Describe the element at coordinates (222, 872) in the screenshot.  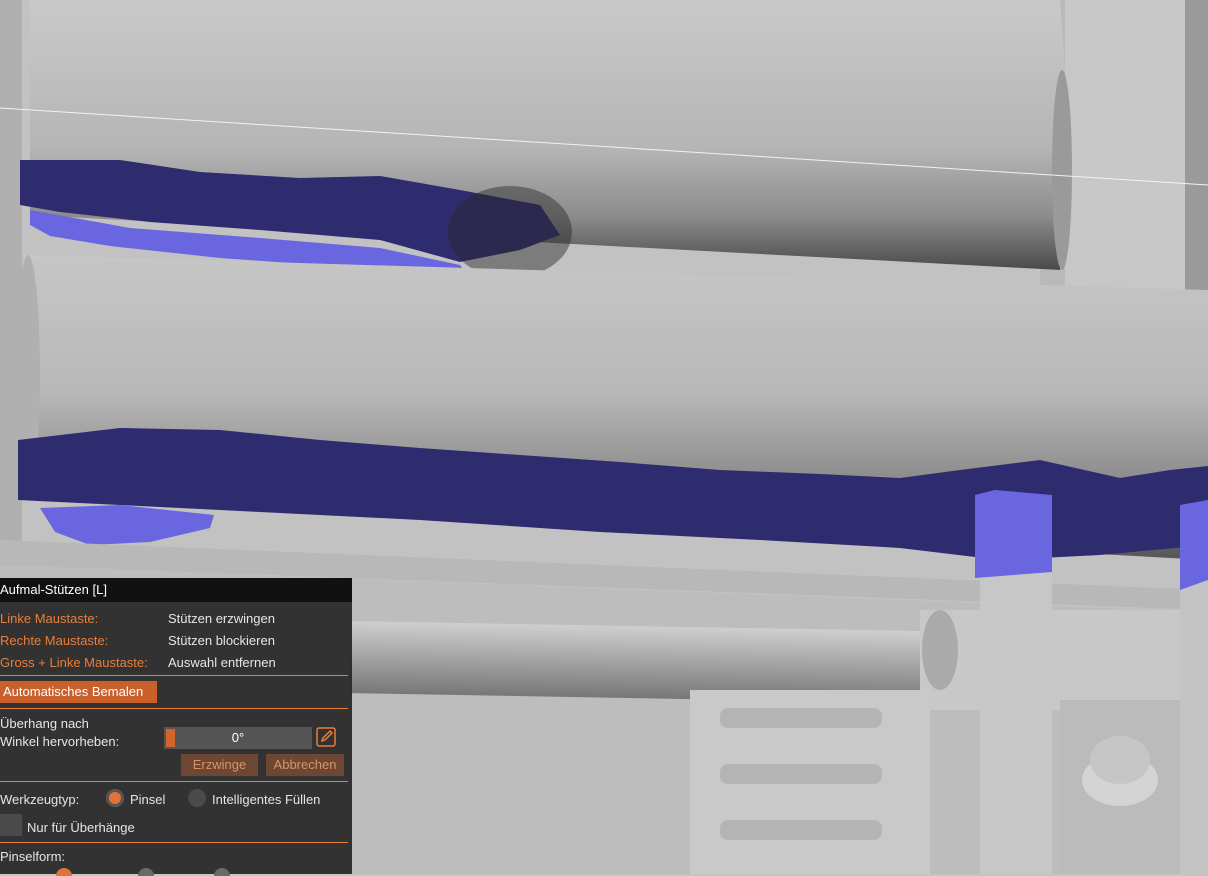
I see `brush-shape-other-option` at that location.